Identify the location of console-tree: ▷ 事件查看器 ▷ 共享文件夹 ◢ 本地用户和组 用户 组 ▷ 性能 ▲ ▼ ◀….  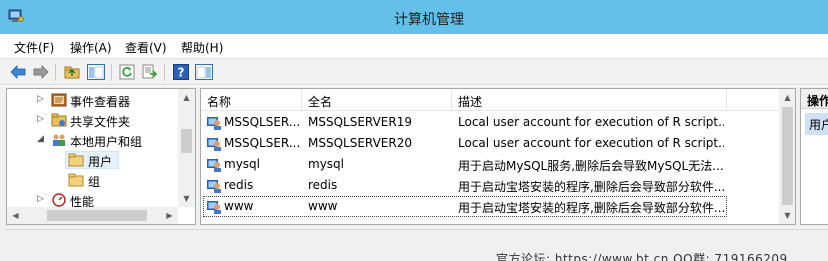
(101, 156).